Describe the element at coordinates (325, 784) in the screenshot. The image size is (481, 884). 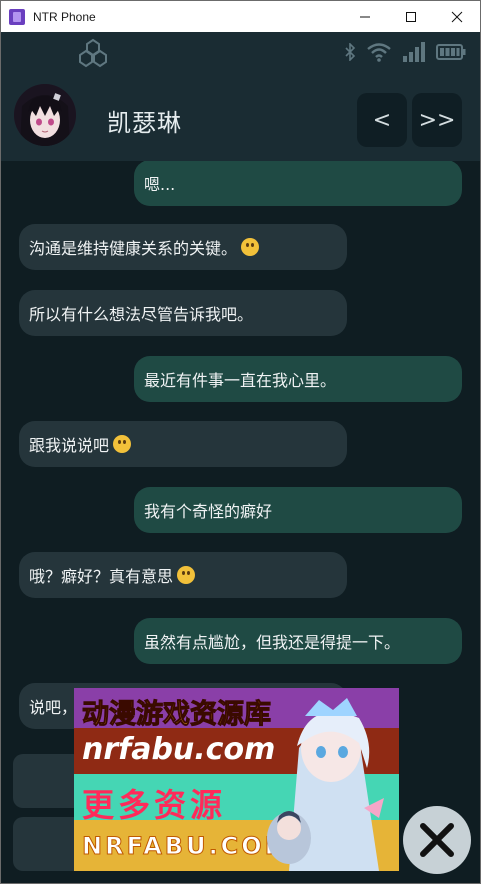
I see `anime-girl-illustration-icon` at that location.